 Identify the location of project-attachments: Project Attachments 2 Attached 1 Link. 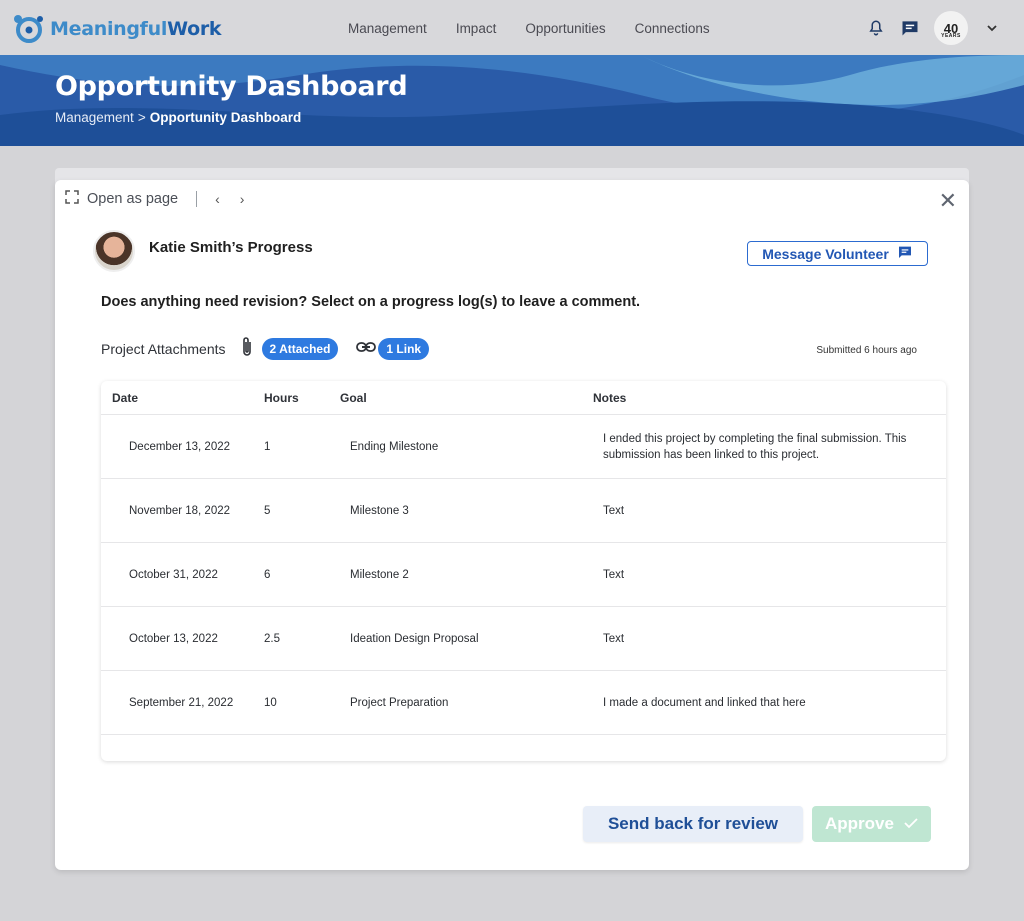
(265, 348).